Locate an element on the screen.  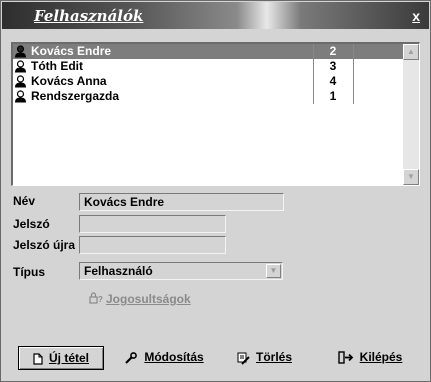
scroll-up-button: ▲ is located at coordinates (411, 52).